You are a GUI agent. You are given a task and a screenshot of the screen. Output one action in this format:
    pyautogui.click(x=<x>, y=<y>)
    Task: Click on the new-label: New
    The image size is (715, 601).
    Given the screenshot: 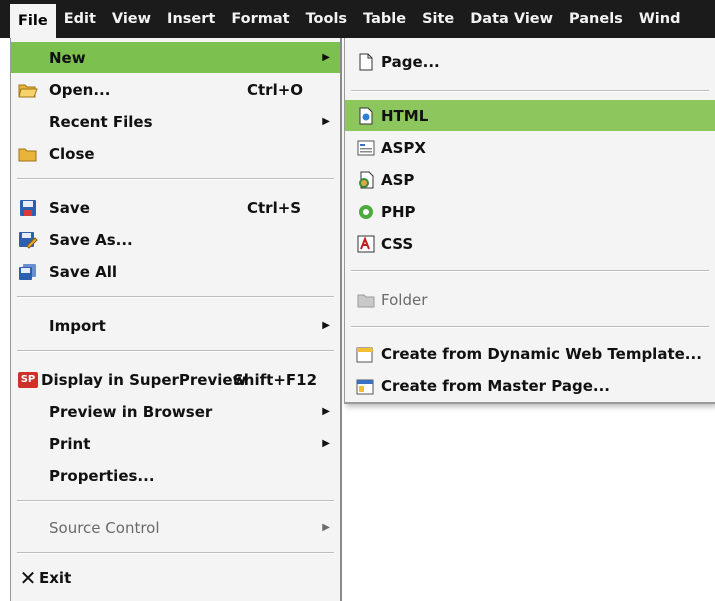 What is the action you would take?
    pyautogui.click(x=67, y=57)
    